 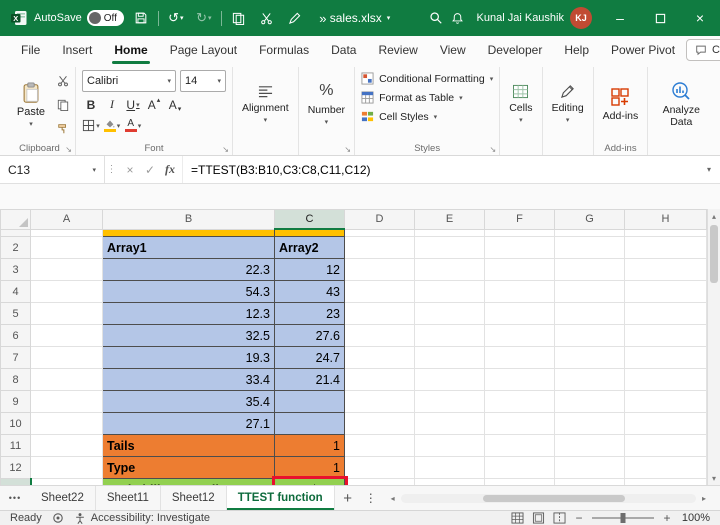 What do you see at coordinates (15, 498) in the screenshot?
I see `sheet-nav-more-icon: •••` at bounding box center [15, 498].